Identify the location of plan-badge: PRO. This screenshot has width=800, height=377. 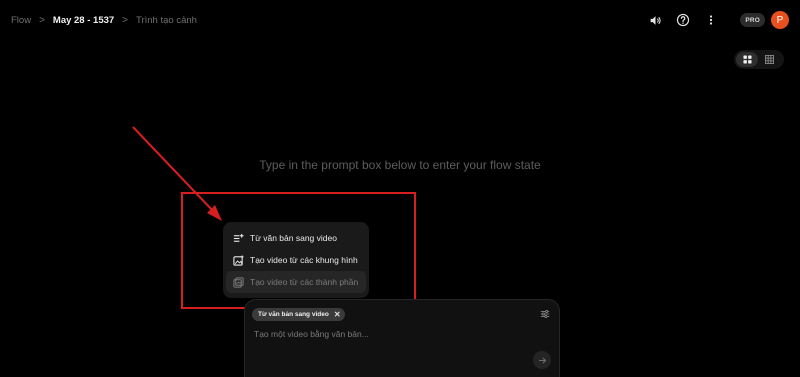
(752, 20).